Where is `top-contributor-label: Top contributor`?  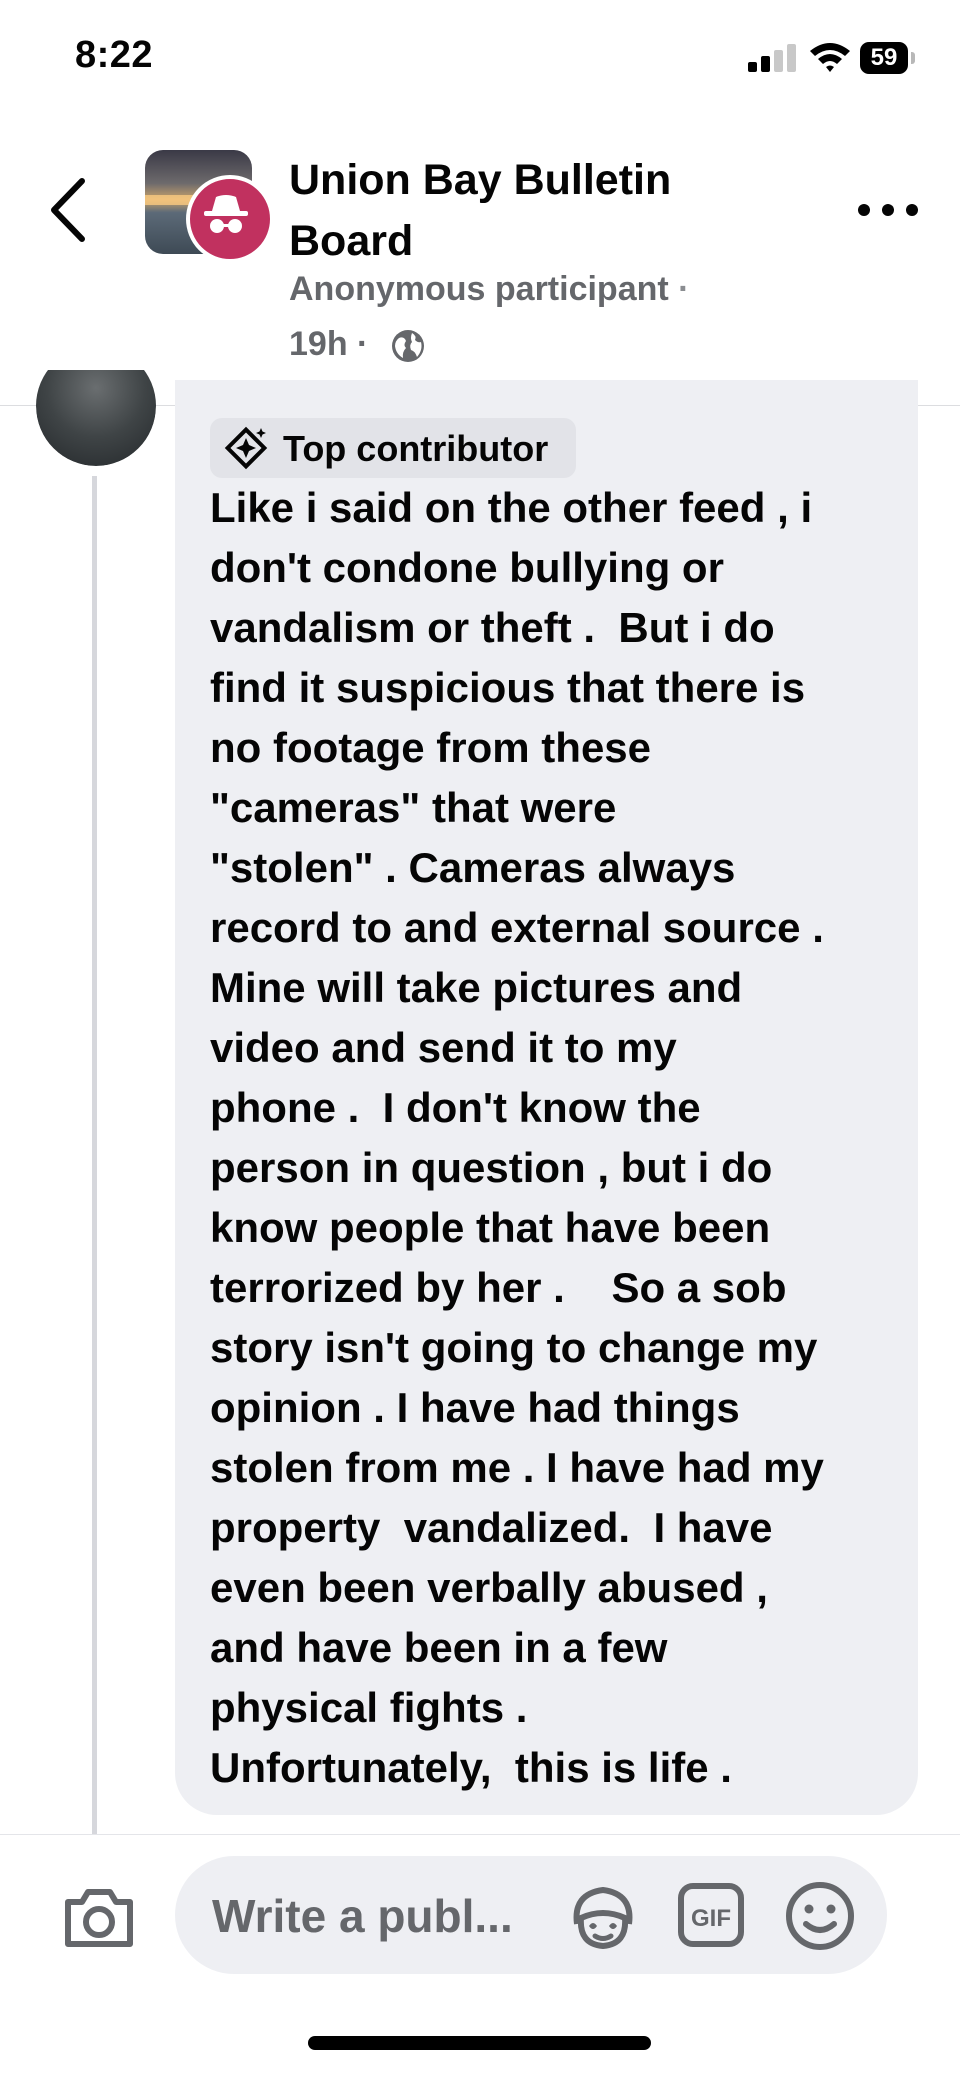
top-contributor-label: Top contributor is located at coordinates (416, 448).